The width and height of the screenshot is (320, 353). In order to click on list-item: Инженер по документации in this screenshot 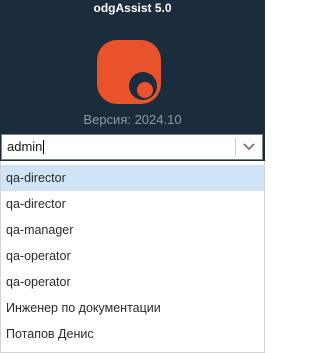, I will do `click(132, 308)`.